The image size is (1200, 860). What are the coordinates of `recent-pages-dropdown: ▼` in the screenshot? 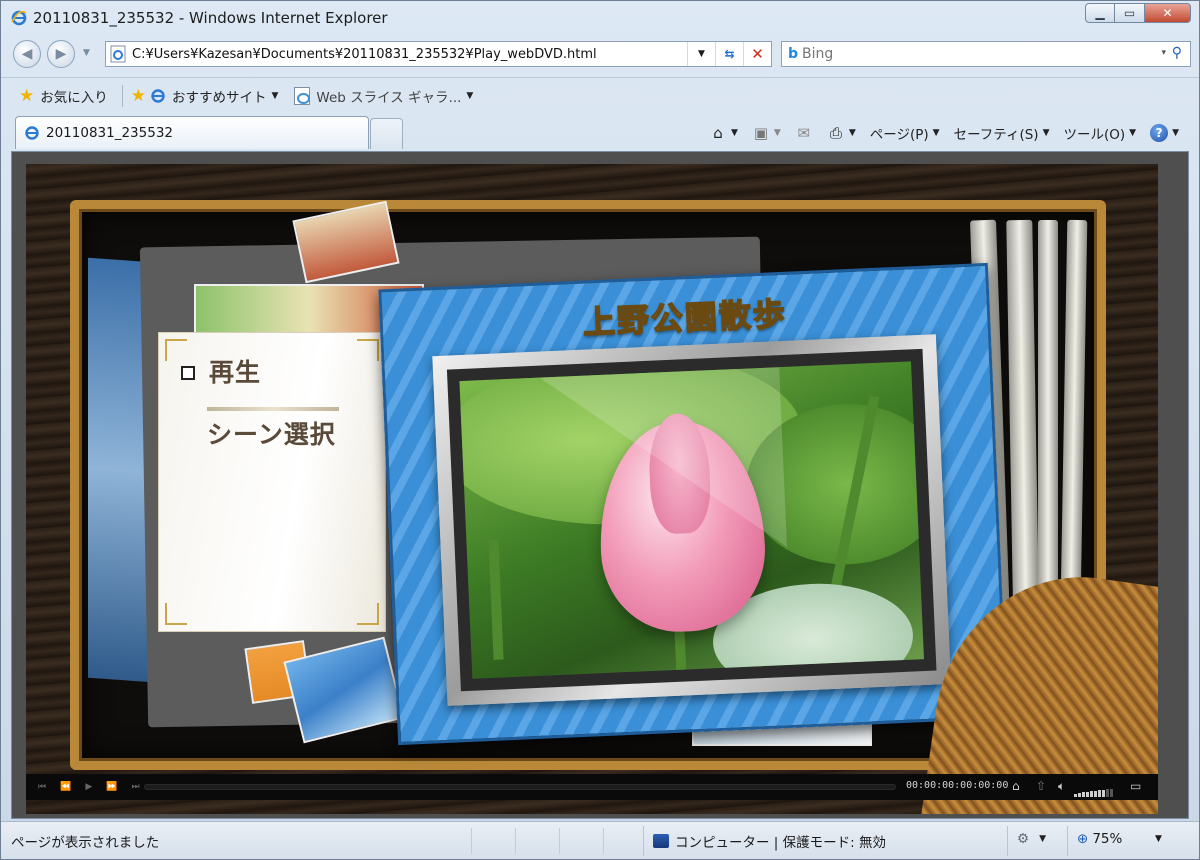 It's located at (86, 53).